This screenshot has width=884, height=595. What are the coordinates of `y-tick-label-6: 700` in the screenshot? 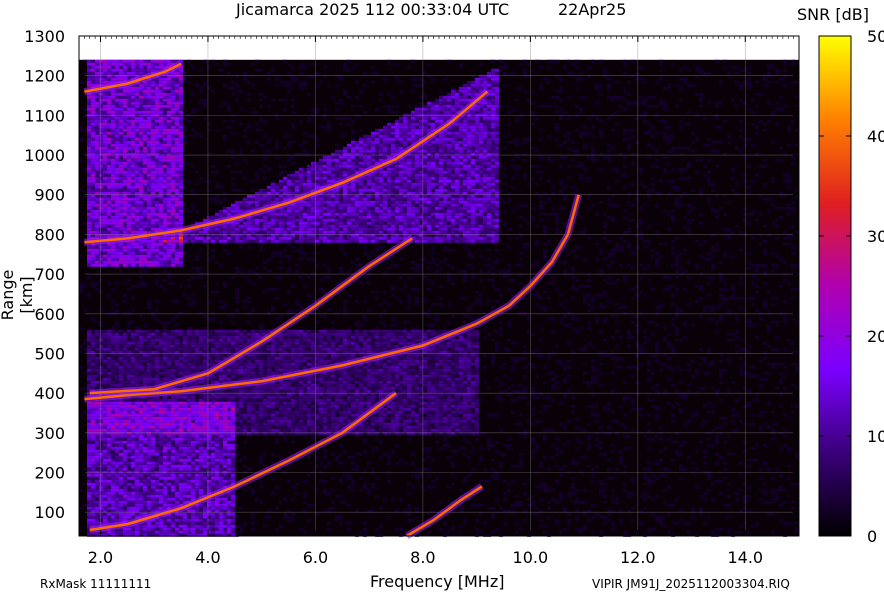 It's located at (49, 274).